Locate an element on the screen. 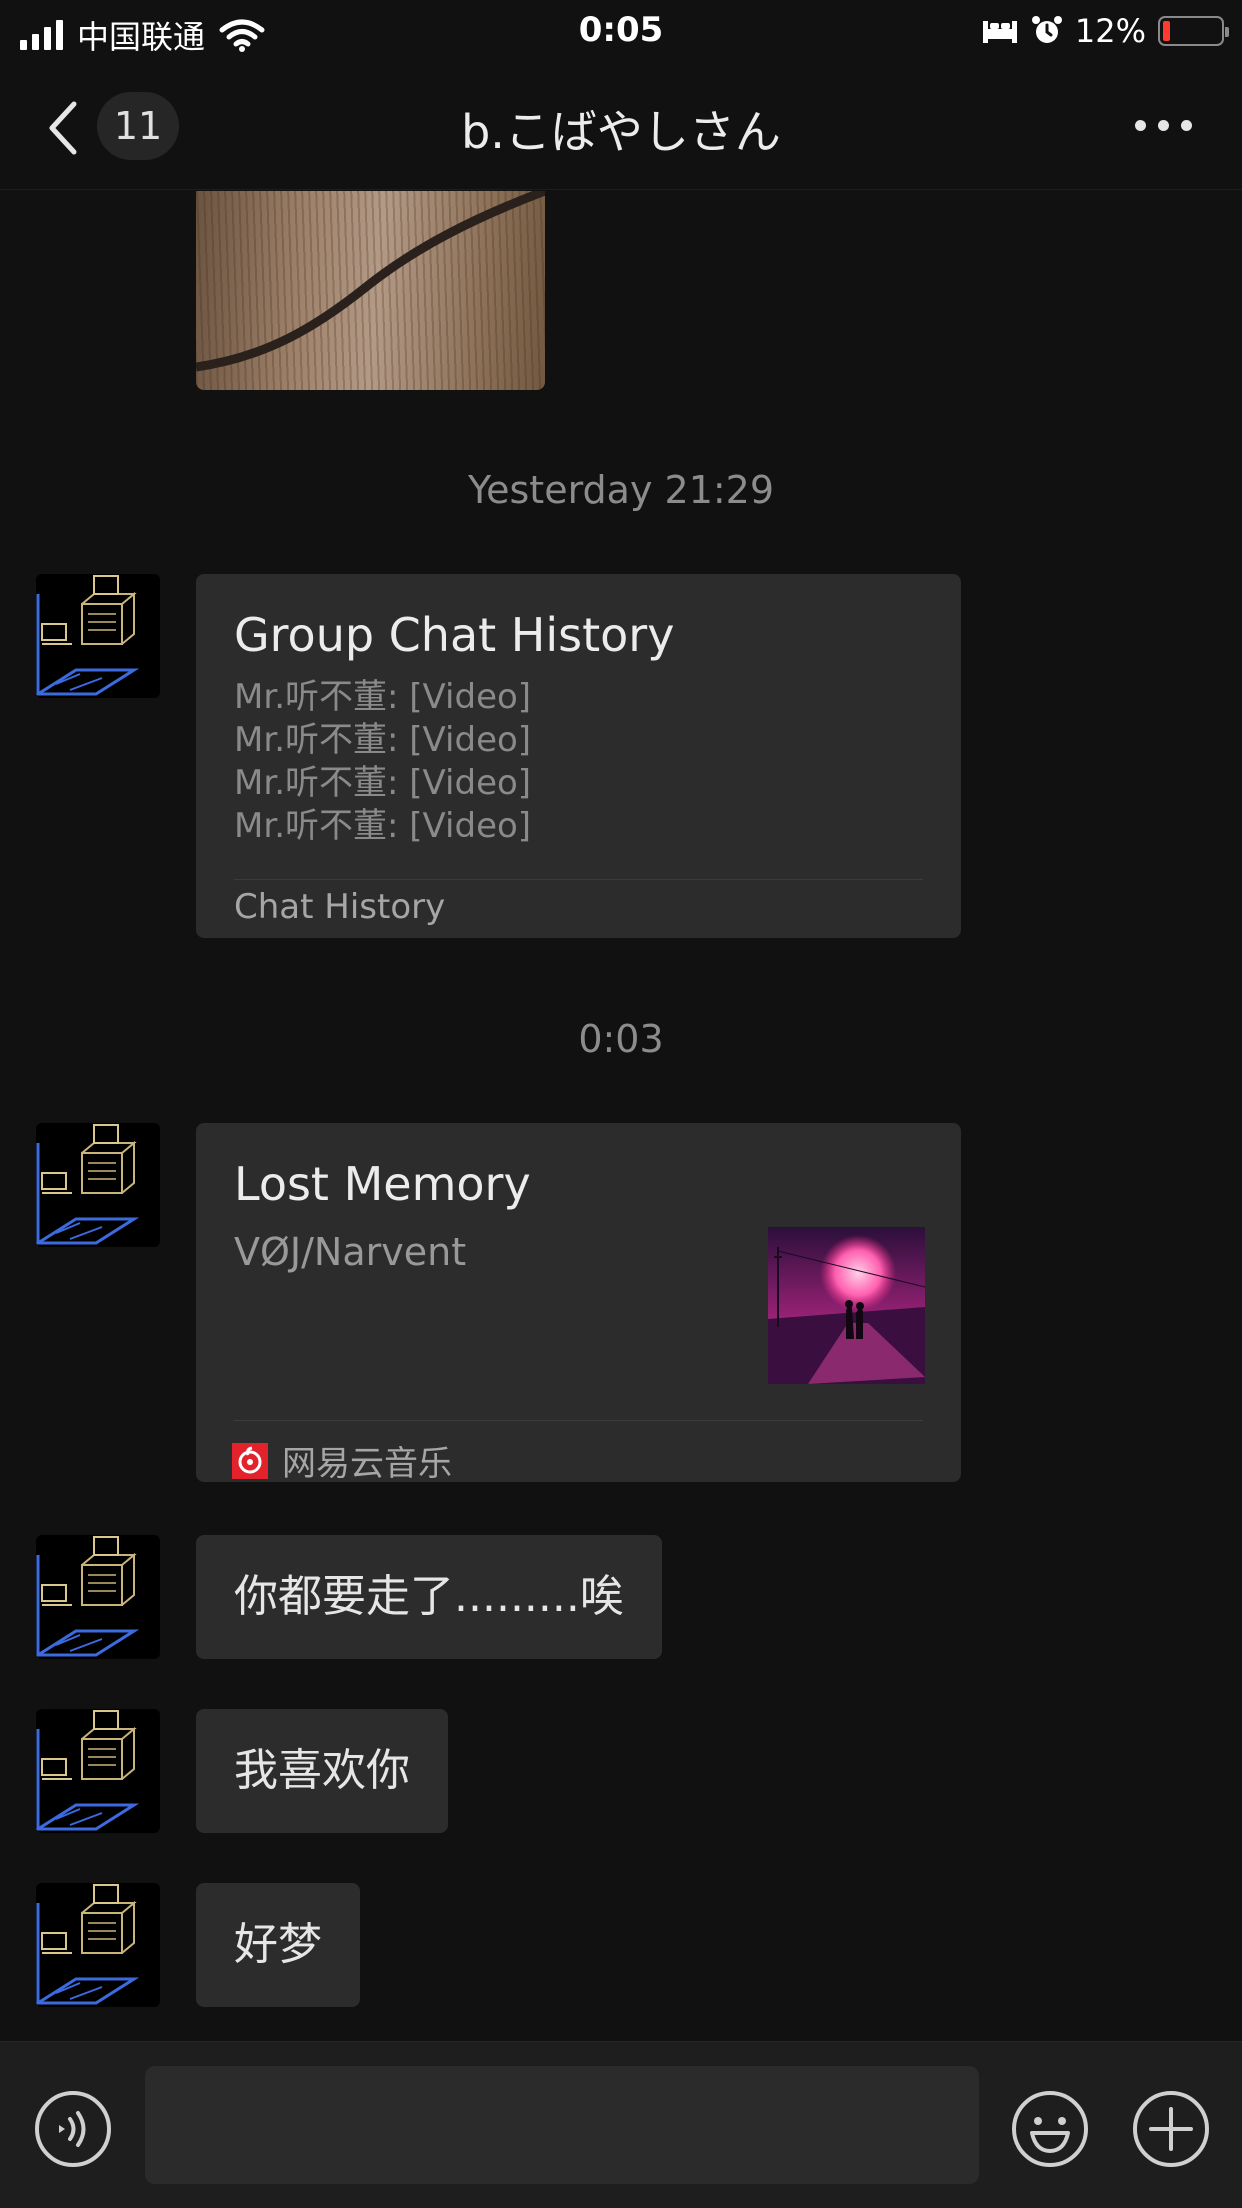 Image resolution: width=1242 pixels, height=2208 pixels. text-message: 好梦 is located at coordinates (278, 1945).